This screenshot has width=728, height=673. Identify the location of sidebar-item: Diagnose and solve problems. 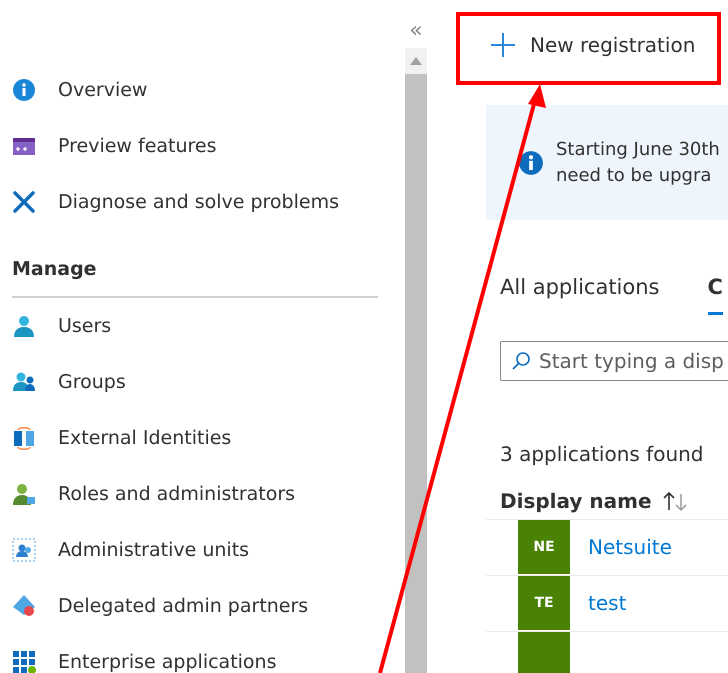
(196, 202).